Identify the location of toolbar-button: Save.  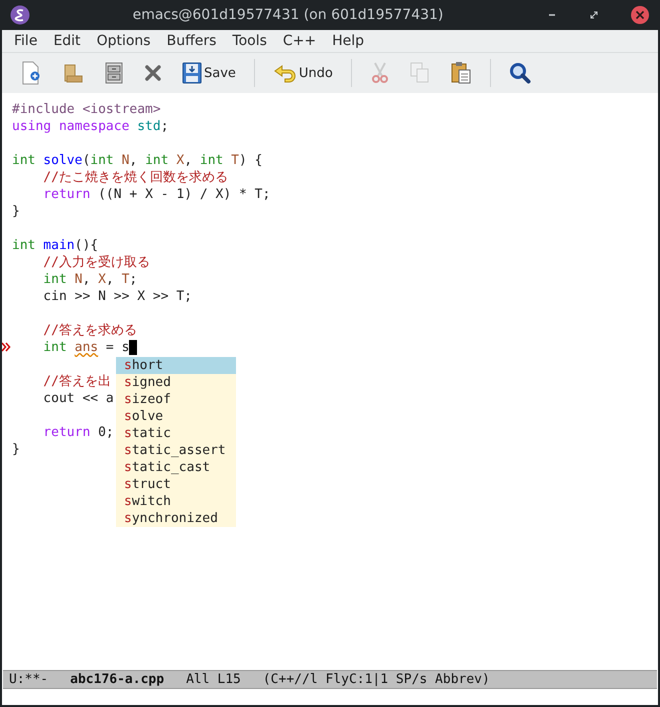
(209, 73).